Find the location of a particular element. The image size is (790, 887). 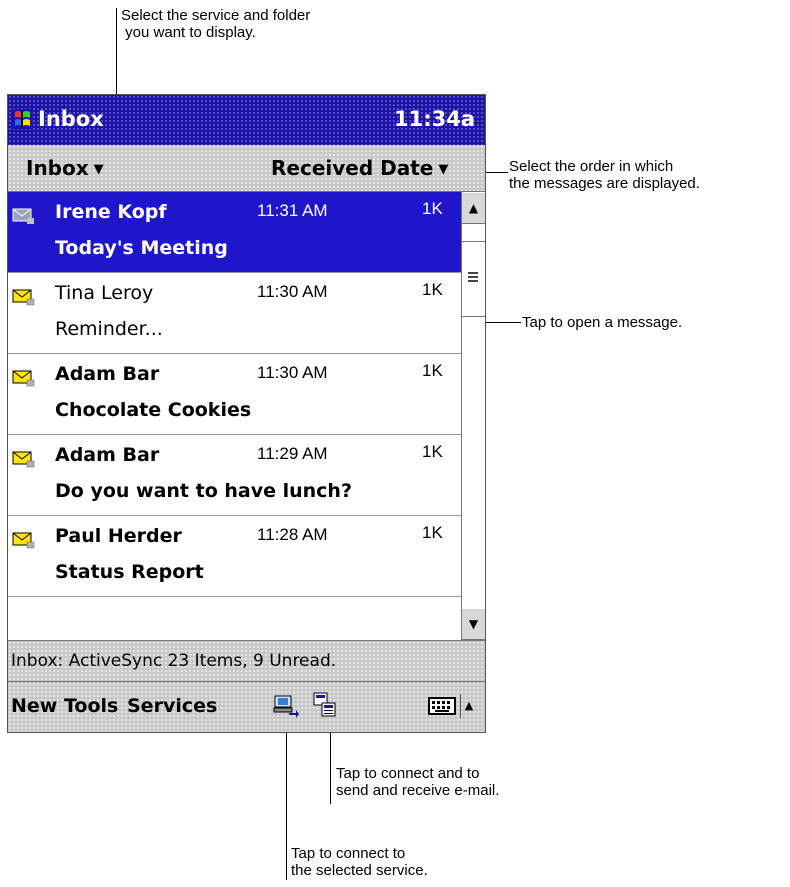

message-subject: Chocolate Cookies is located at coordinates (153, 410).